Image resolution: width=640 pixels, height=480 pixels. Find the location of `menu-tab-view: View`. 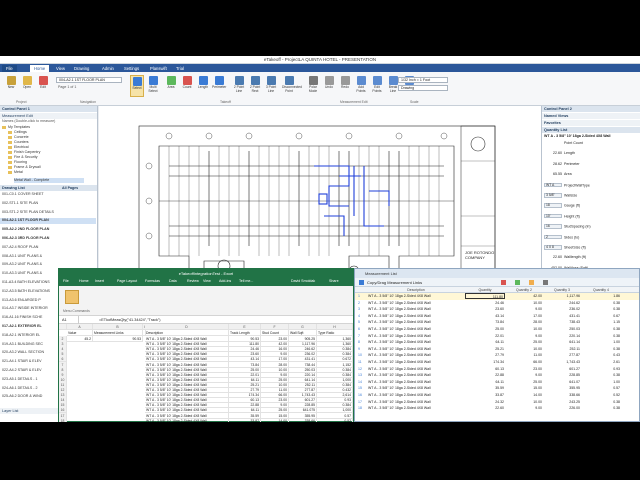

menu-tab-view: View is located at coordinates (60, 68).